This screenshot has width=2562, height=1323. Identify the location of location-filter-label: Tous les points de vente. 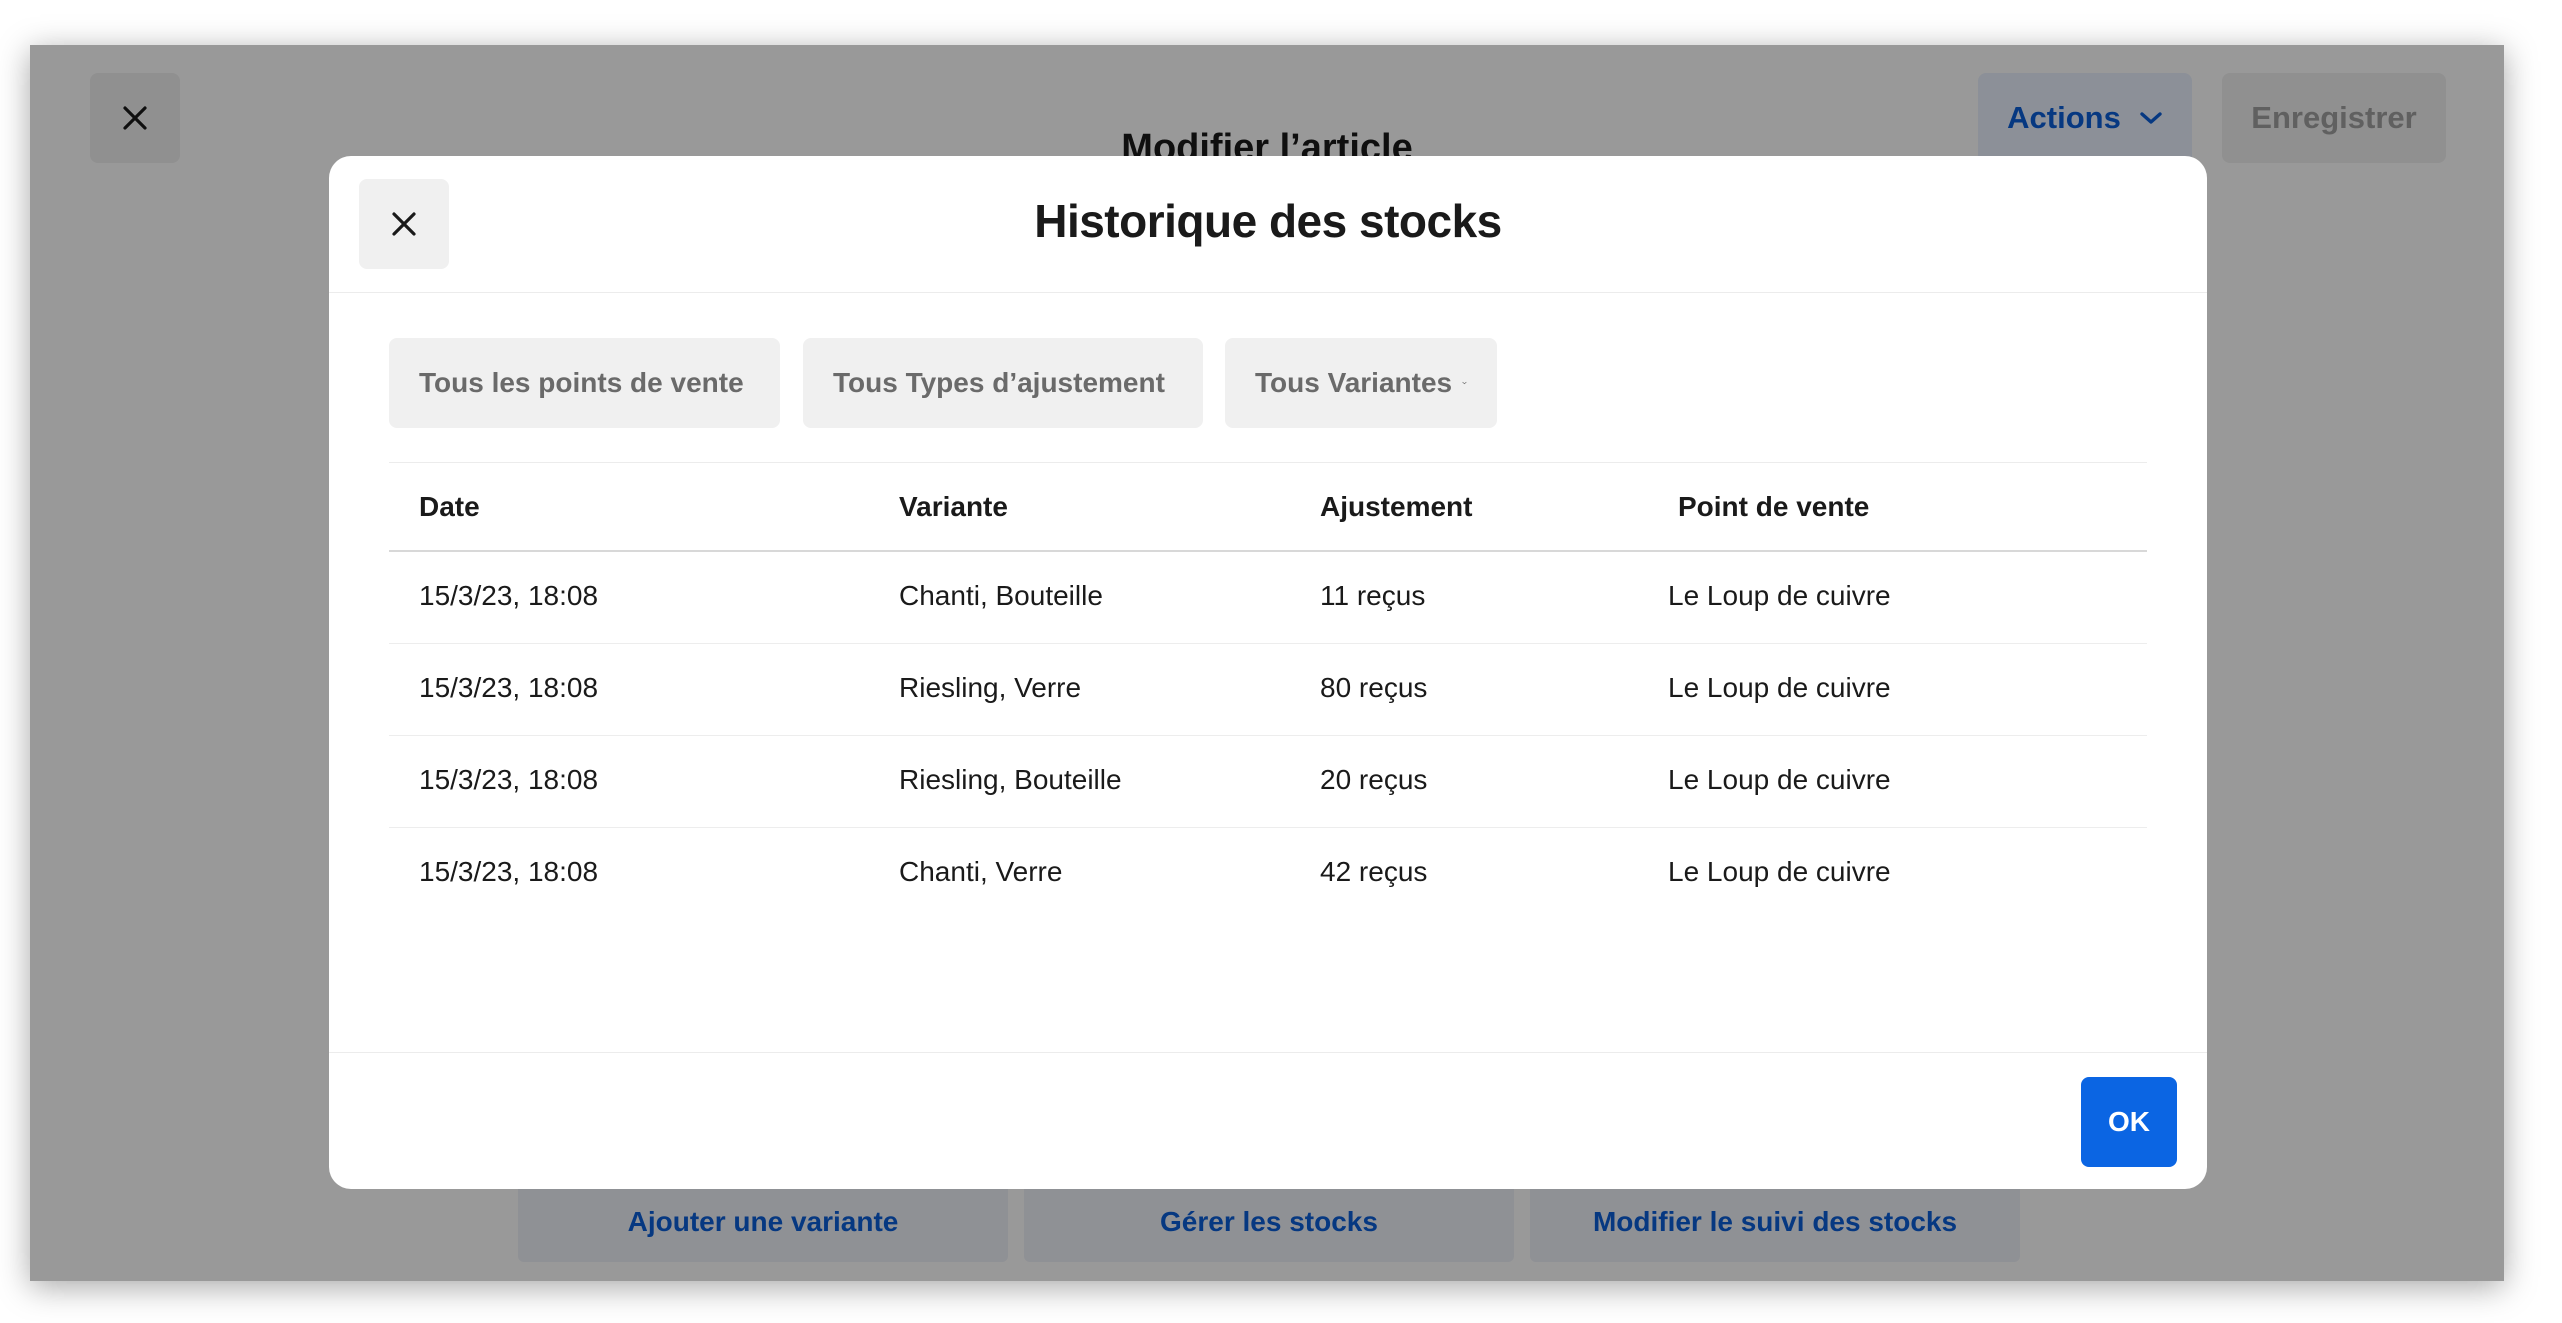
(581, 382).